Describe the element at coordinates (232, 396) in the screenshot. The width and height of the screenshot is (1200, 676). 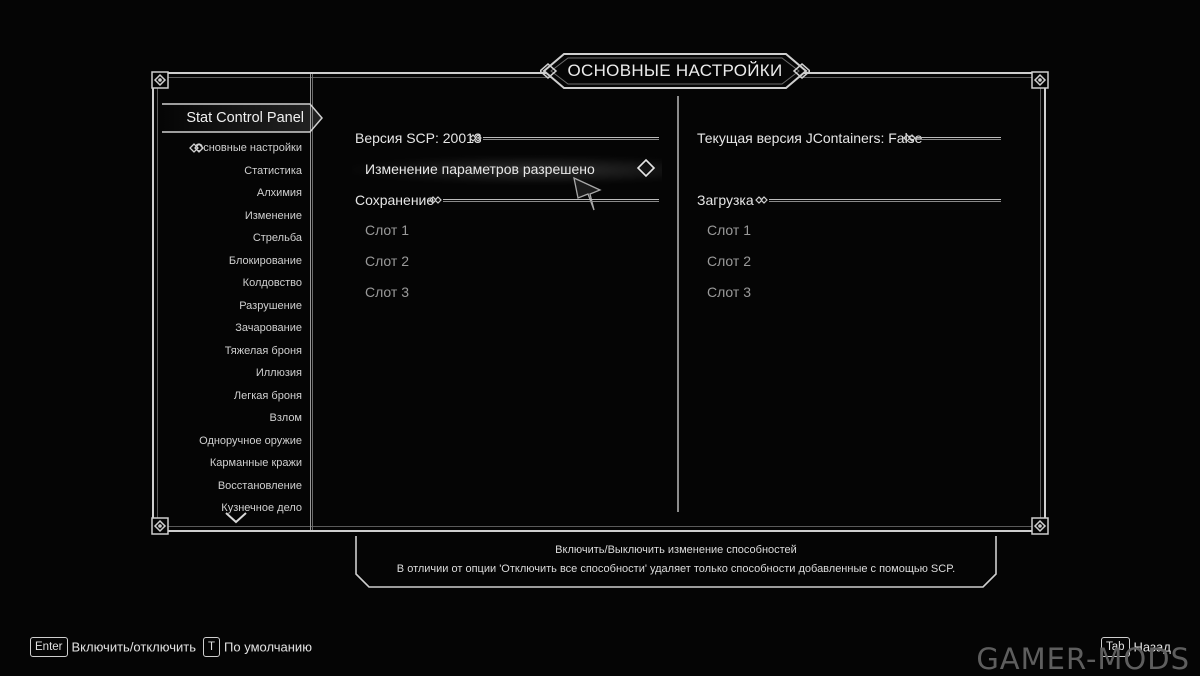
I see `sidebar-item-light-armor: Легкая броня` at that location.